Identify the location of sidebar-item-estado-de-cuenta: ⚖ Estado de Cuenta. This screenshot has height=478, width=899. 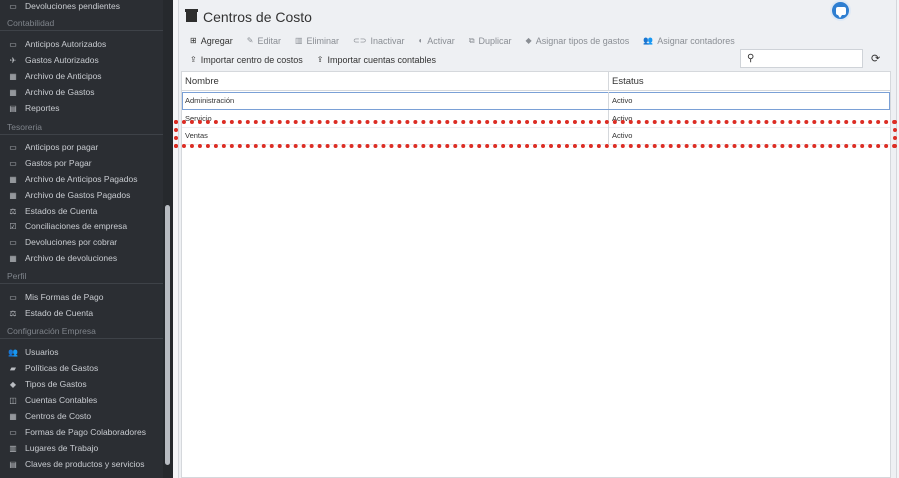
(81, 313).